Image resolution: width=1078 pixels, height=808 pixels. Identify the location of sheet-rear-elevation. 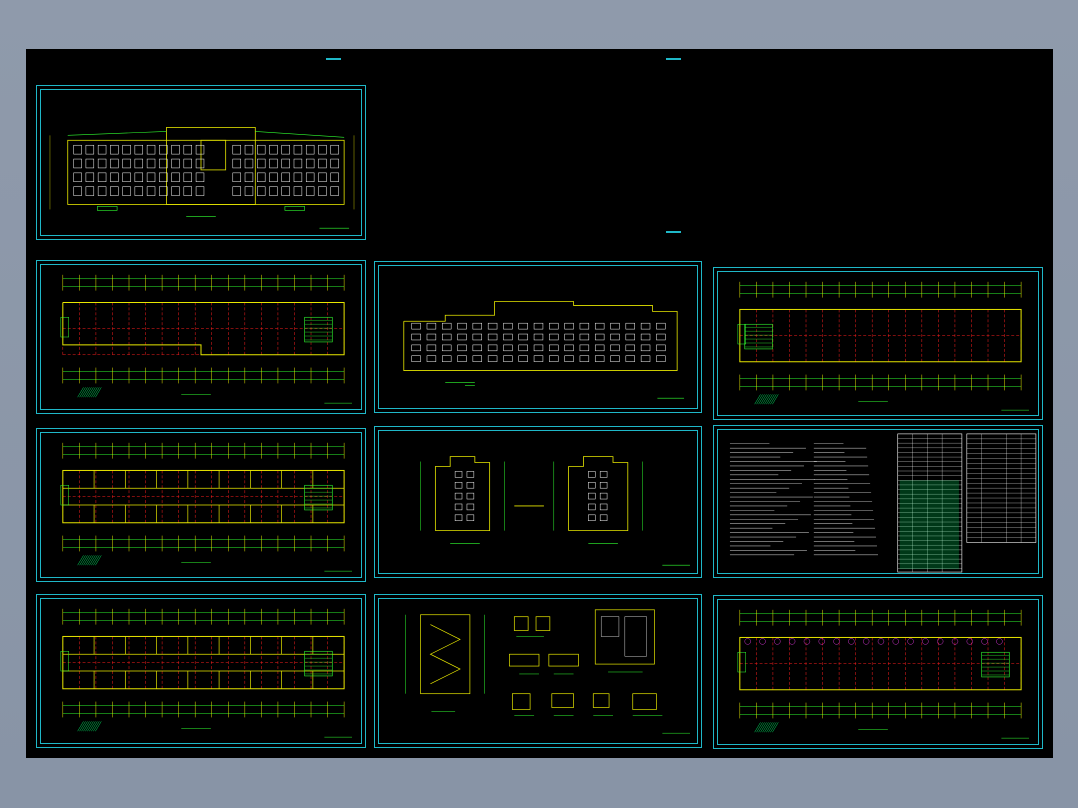
(538, 337).